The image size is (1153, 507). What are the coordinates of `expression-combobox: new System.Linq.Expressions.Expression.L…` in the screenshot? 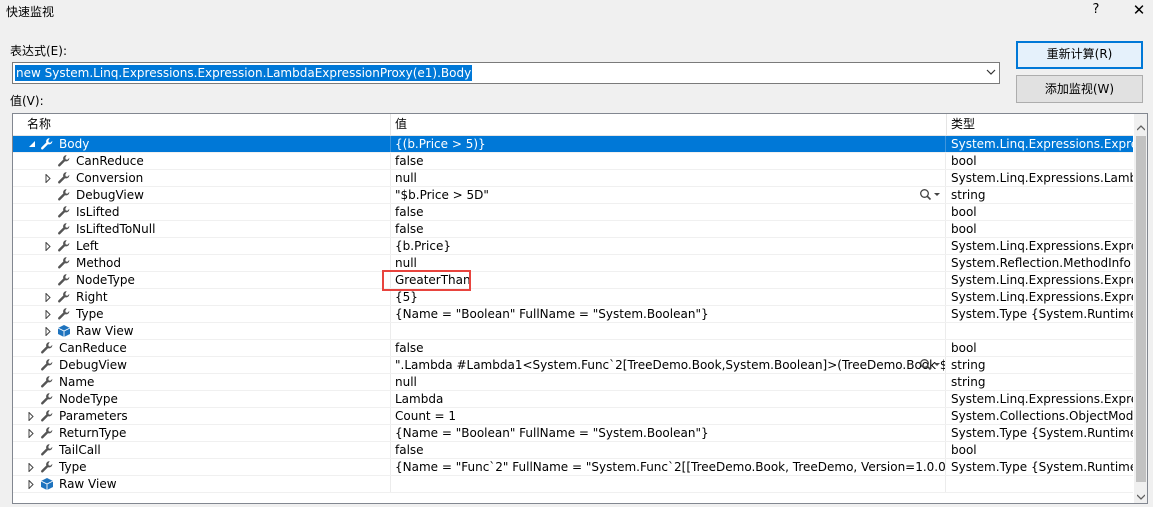 It's located at (506, 73).